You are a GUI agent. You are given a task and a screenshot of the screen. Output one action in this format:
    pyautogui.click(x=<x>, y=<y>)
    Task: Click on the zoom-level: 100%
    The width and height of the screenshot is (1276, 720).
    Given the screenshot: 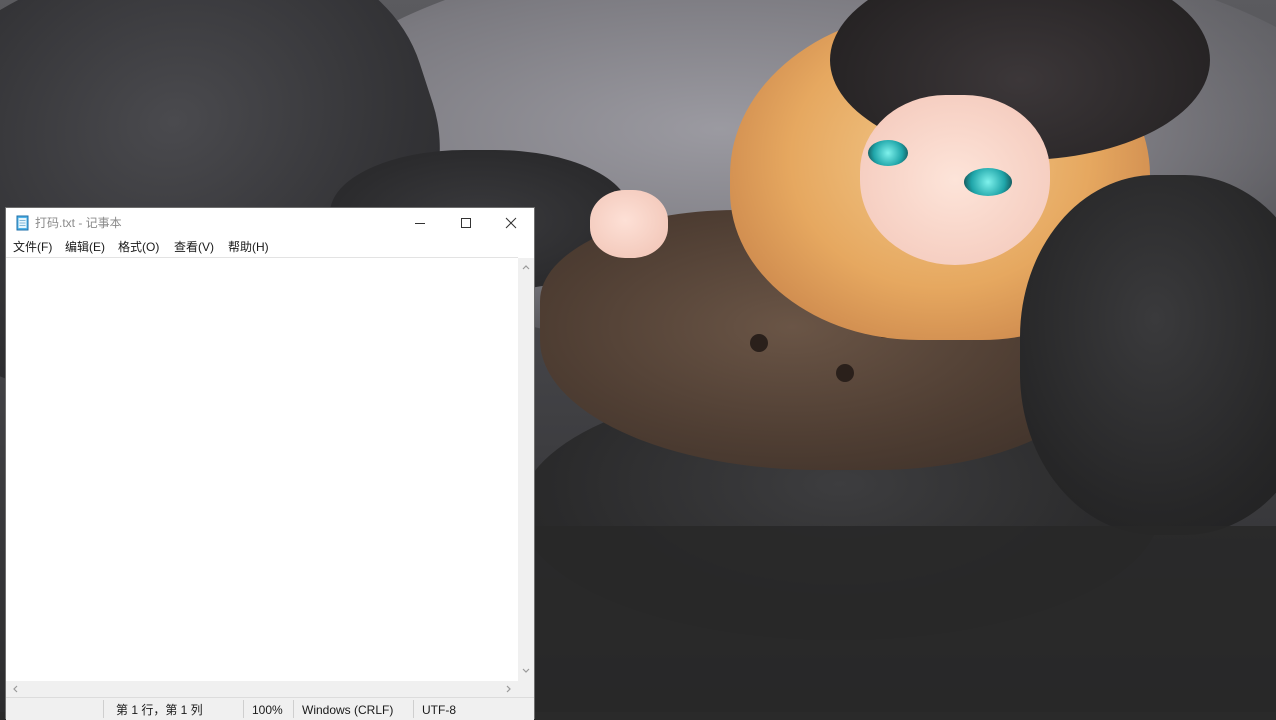 What is the action you would take?
    pyautogui.click(x=267, y=710)
    